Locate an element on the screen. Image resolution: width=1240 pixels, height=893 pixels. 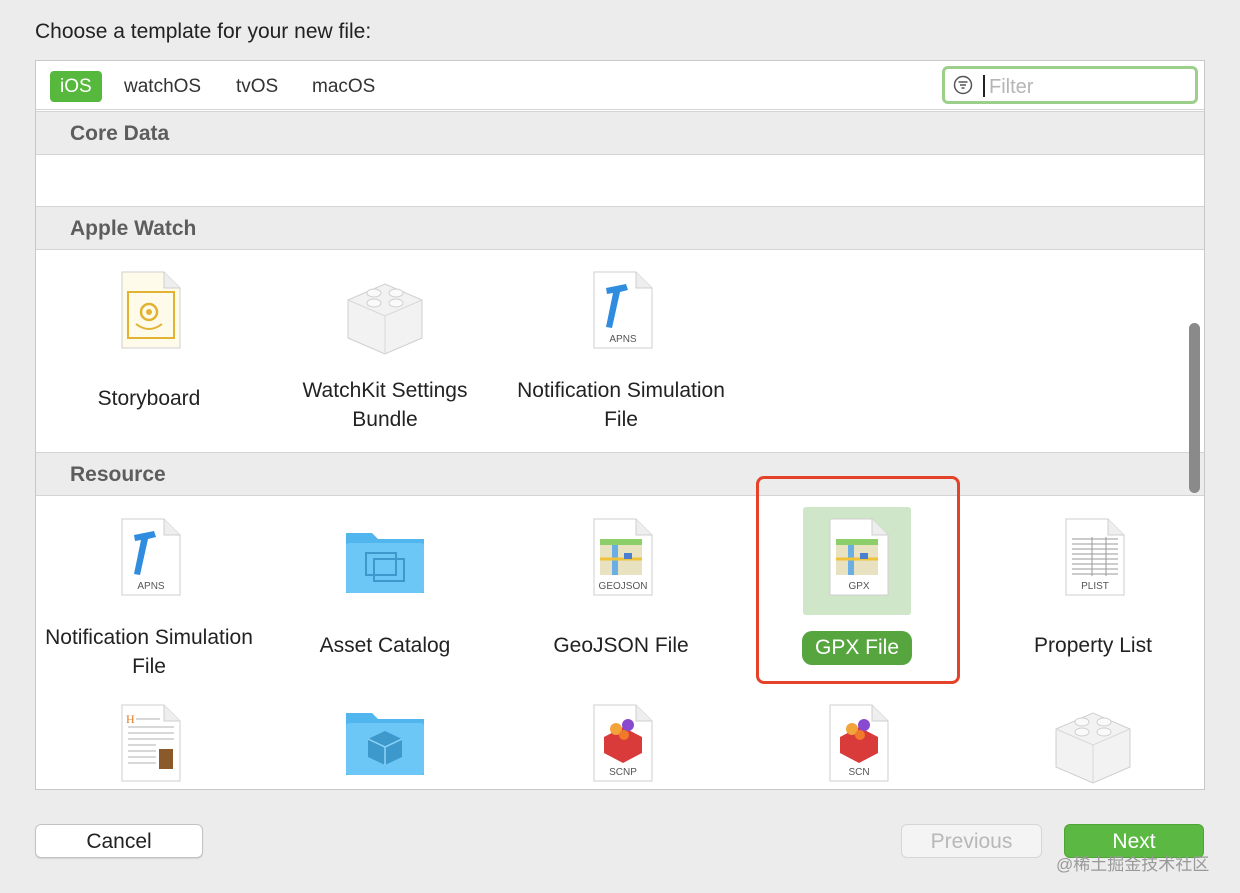
filter-field is located at coordinates (1070, 85).